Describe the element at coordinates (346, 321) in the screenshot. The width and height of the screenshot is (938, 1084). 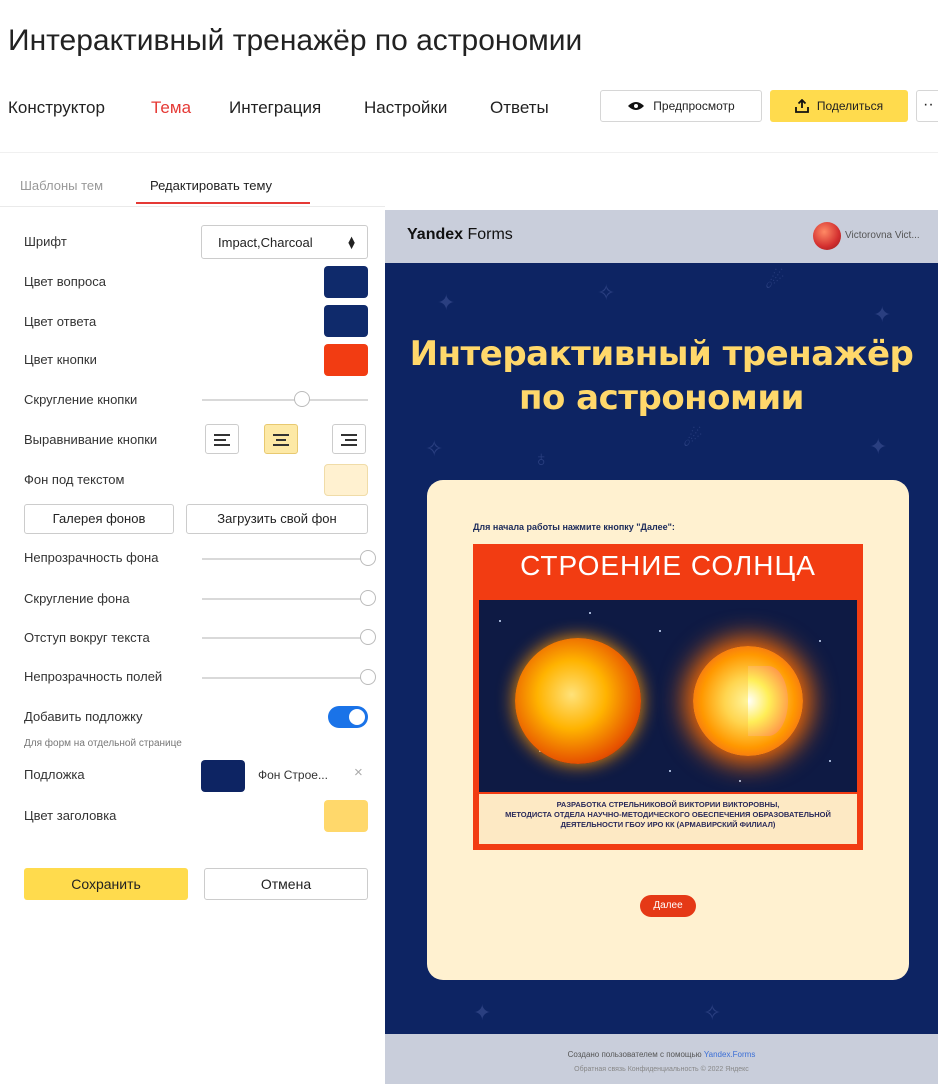
I see `answer-color-swatch` at that location.